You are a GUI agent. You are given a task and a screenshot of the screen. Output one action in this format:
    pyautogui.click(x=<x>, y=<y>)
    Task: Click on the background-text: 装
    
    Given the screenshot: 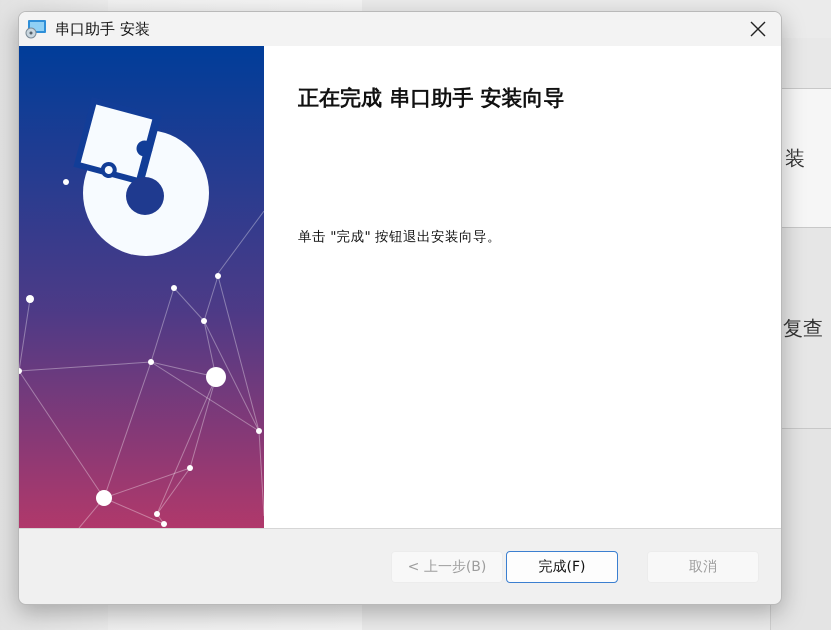 What is the action you would take?
    pyautogui.click(x=795, y=158)
    